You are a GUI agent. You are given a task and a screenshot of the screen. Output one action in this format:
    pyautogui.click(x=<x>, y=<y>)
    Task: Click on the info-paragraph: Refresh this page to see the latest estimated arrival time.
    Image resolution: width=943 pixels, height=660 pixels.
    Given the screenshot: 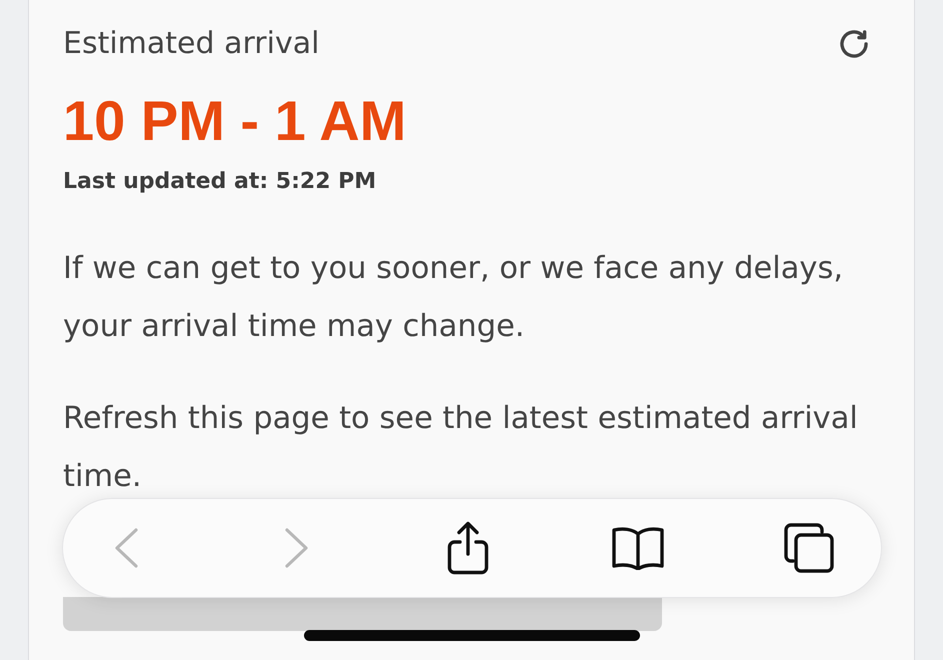 What is the action you would take?
    pyautogui.click(x=461, y=448)
    